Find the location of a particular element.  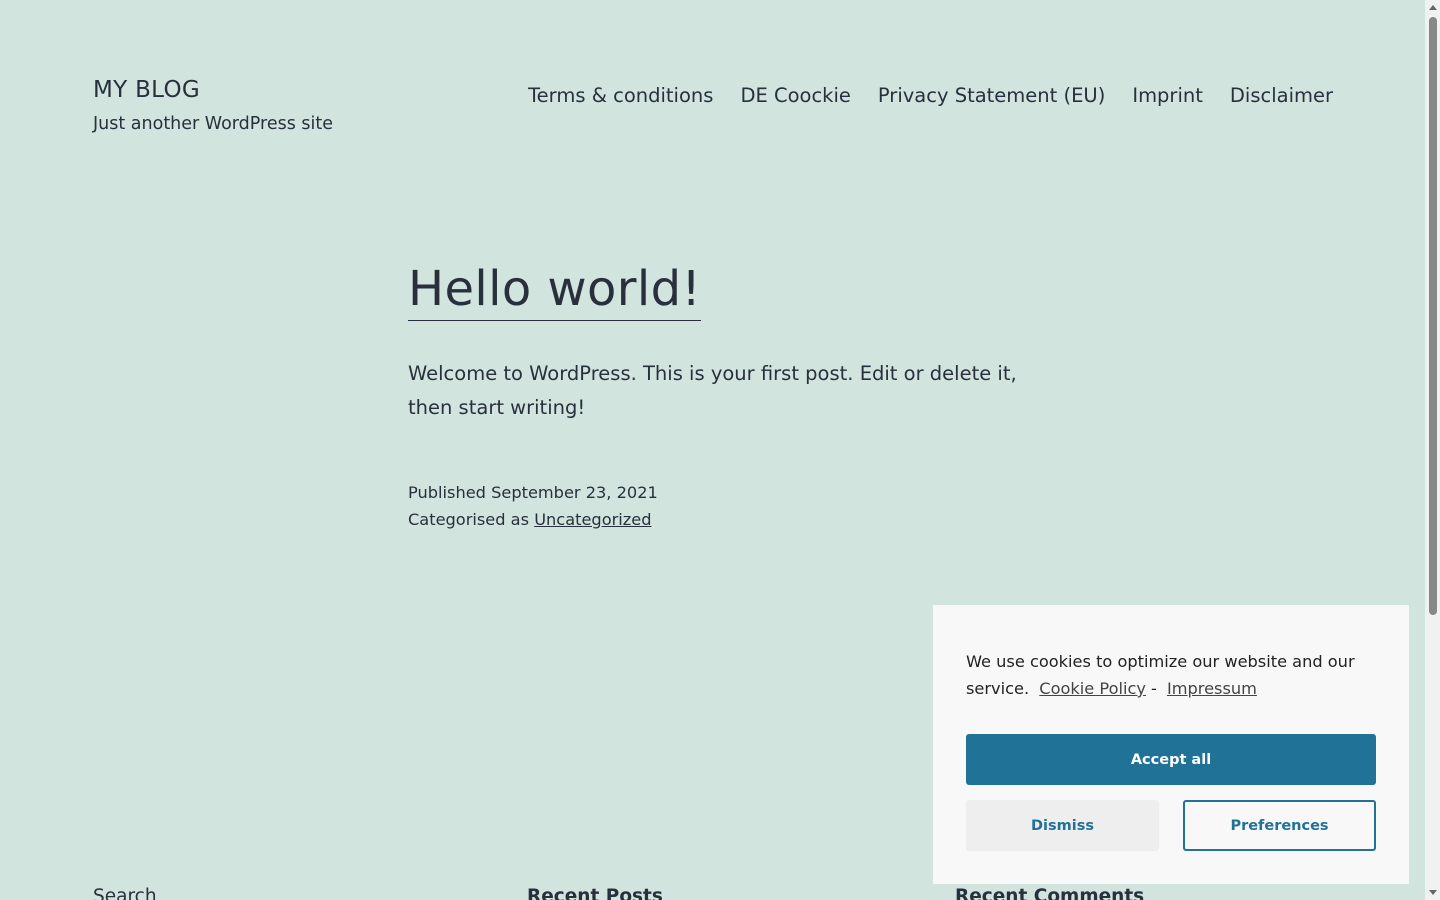

category-label: Categorised as is located at coordinates (469, 519).